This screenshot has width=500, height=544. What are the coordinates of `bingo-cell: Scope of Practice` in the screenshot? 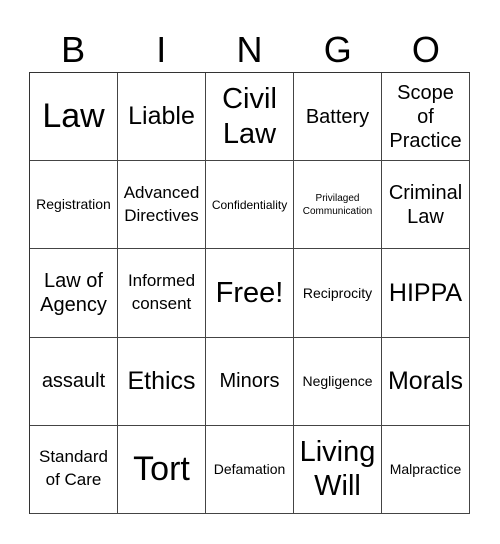 It's located at (426, 117).